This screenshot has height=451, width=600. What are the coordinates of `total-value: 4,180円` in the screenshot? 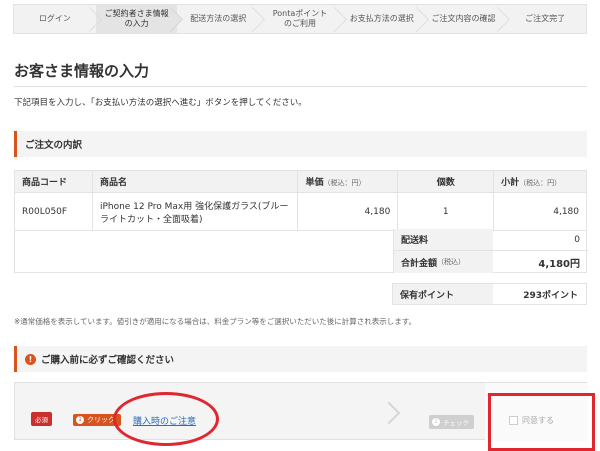 It's located at (559, 264).